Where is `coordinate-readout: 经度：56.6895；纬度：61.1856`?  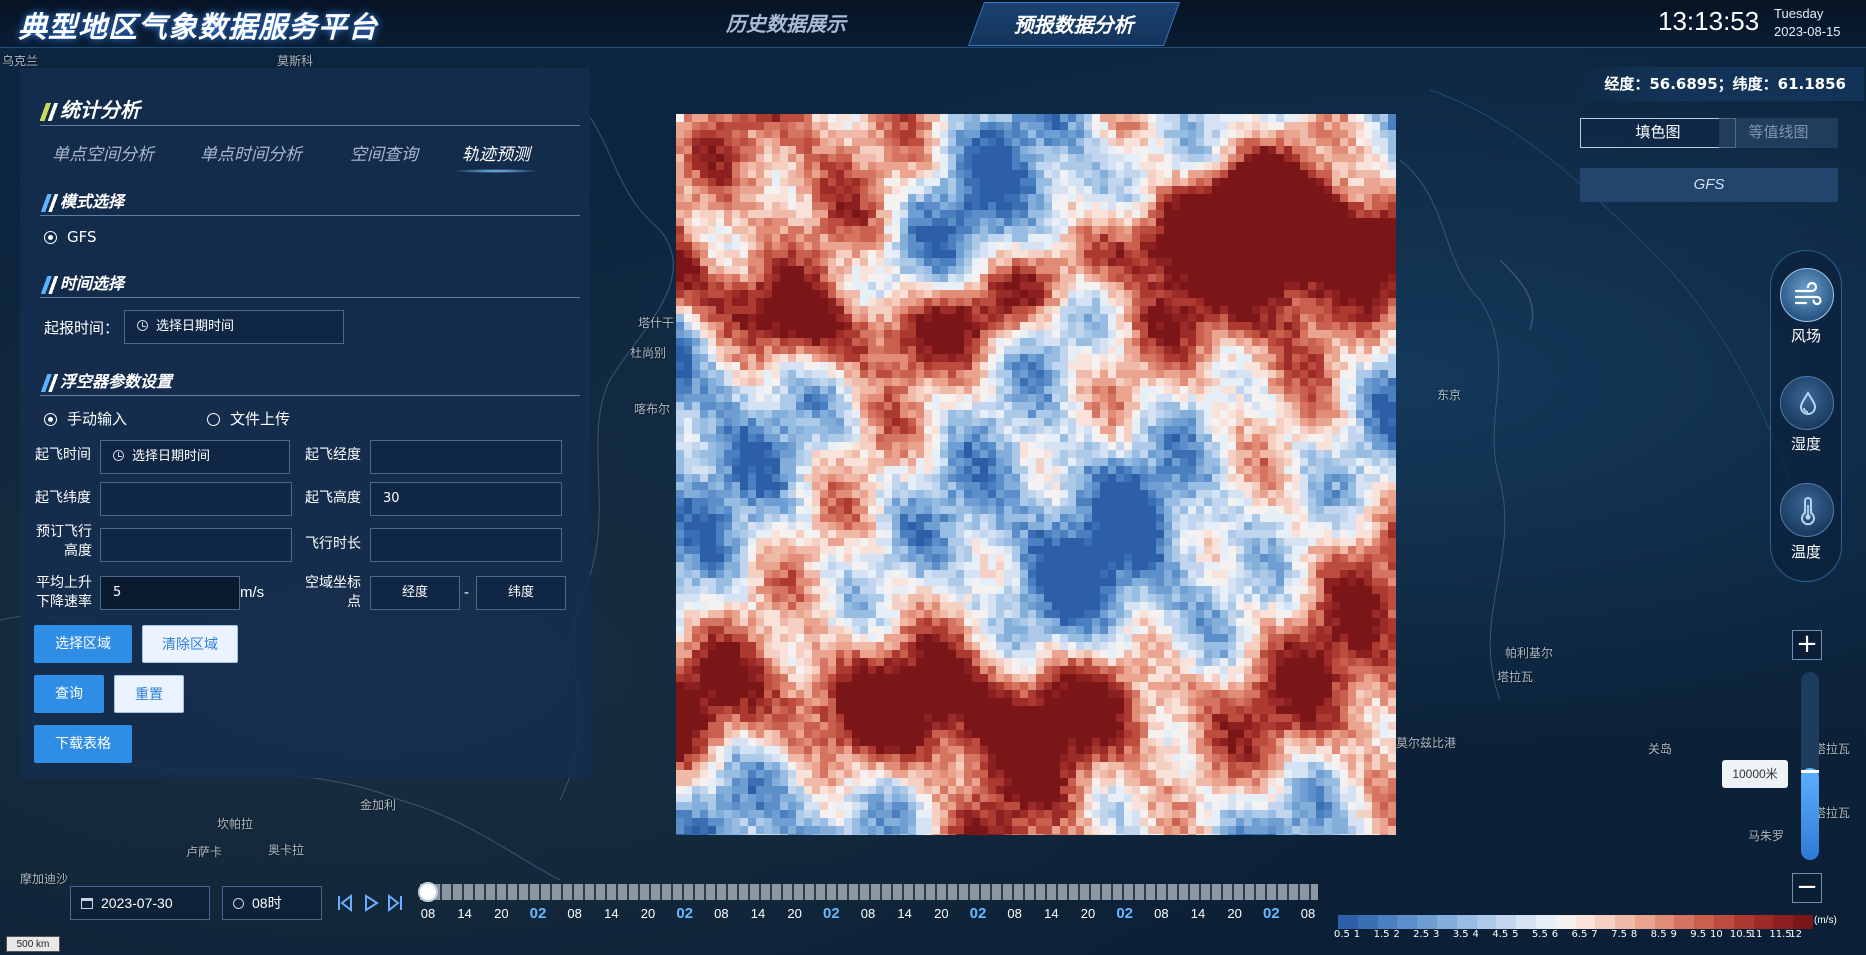 coordinate-readout: 经度：56.6895；纬度：61.1856 is located at coordinates (1719, 84).